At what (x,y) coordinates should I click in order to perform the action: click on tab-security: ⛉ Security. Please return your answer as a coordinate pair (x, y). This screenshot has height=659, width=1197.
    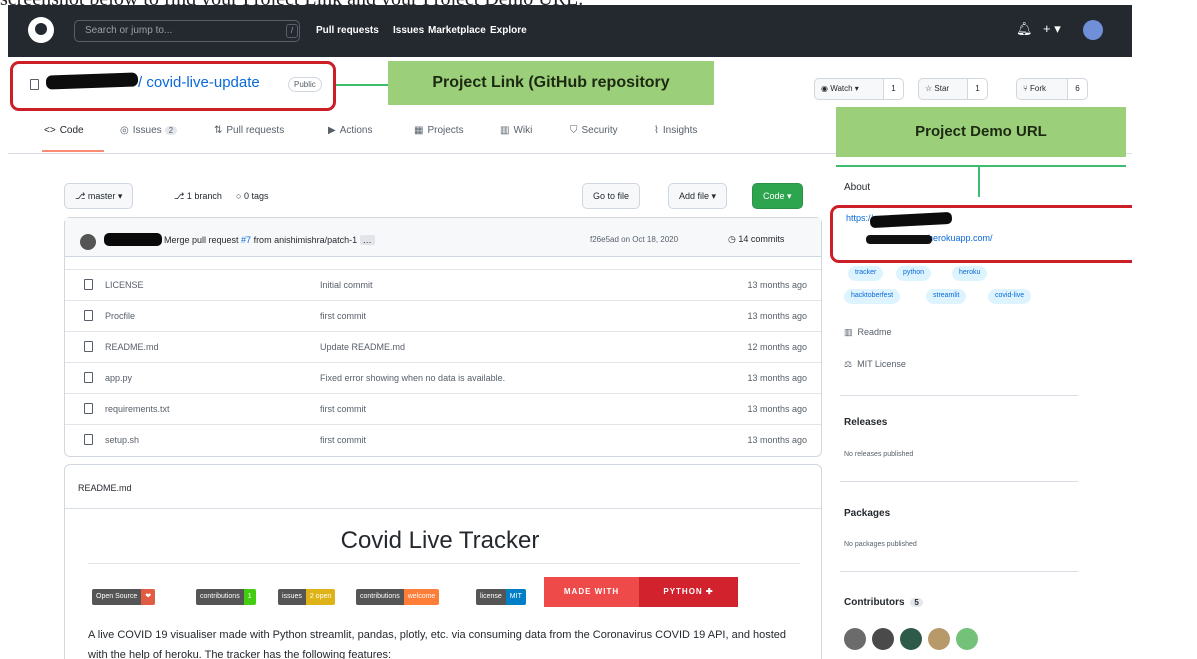
    Looking at the image, I should click on (594, 130).